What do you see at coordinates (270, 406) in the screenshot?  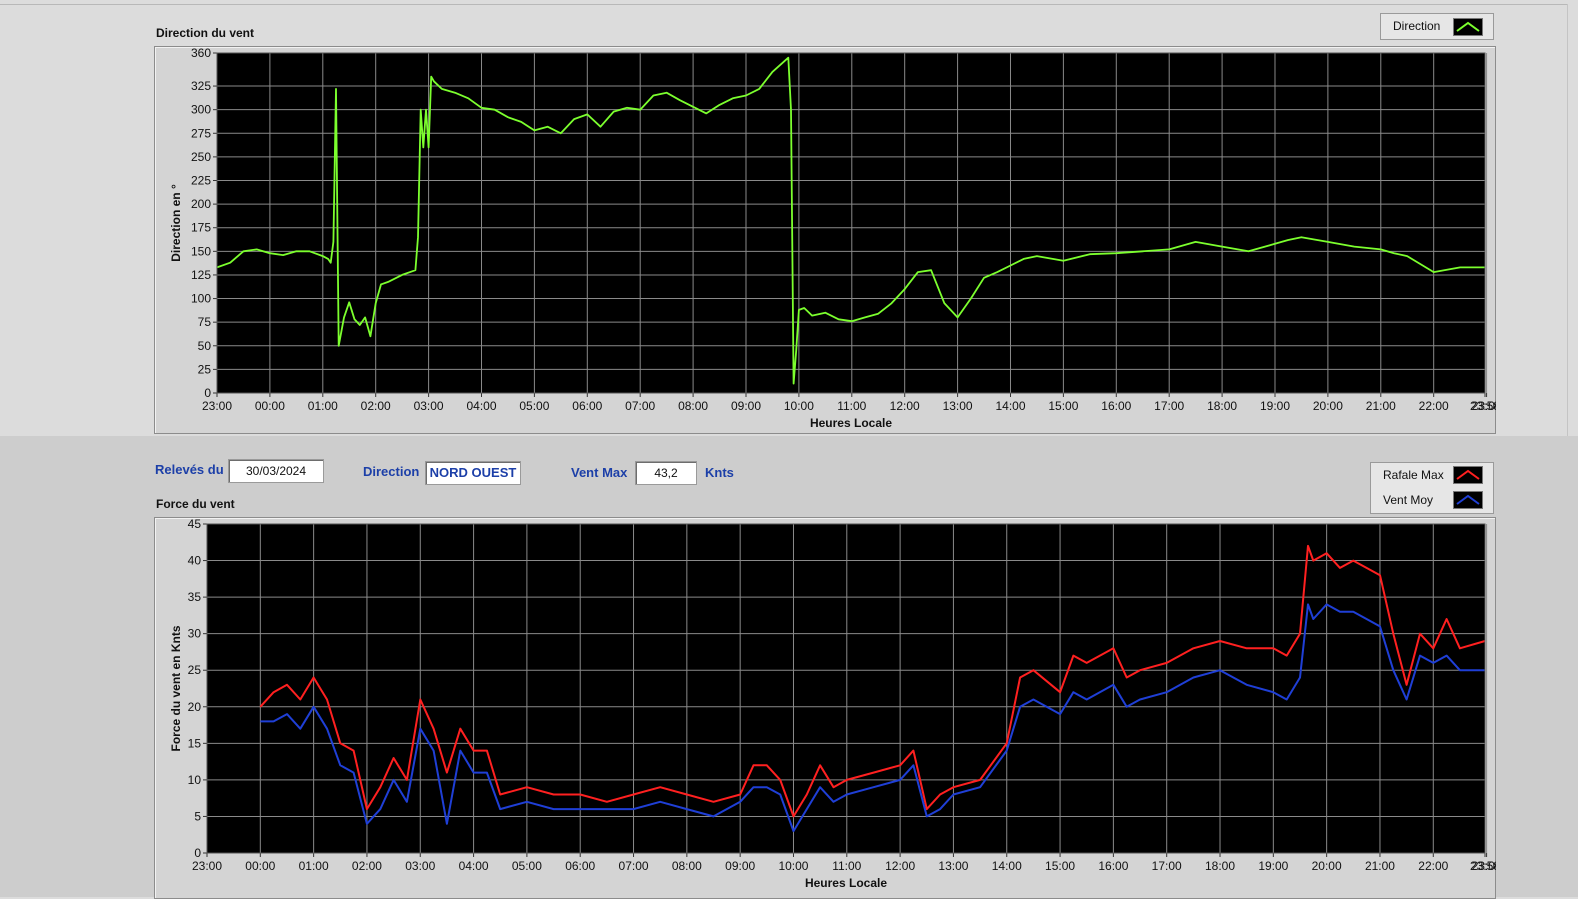 I see `dir-xtick-label: 00:00` at bounding box center [270, 406].